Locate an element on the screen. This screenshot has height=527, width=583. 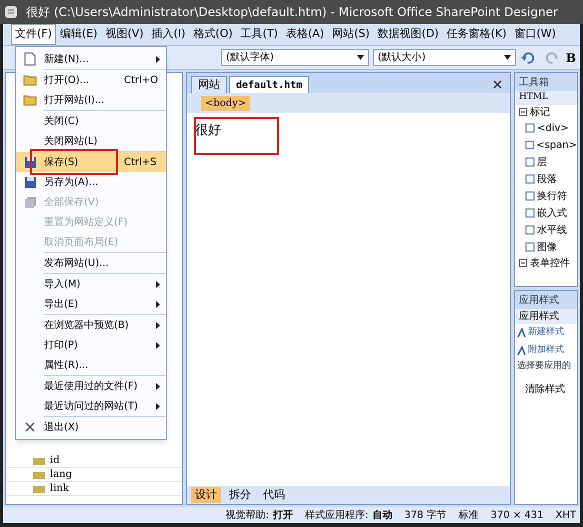
status-text: 标准 is located at coordinates (468, 515).